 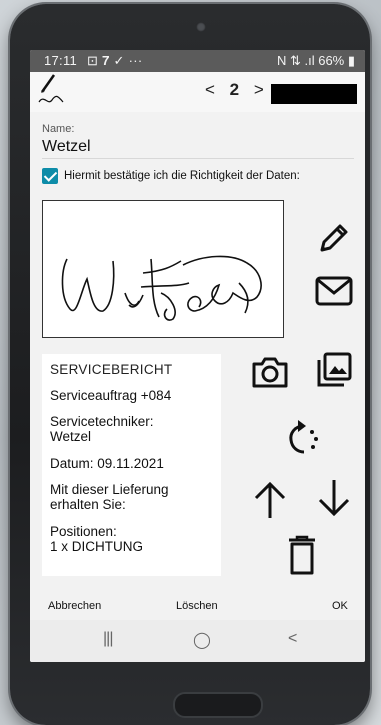 I want to click on status-right: N ⇅ .ıl 66% ▮, so click(x=315, y=60).